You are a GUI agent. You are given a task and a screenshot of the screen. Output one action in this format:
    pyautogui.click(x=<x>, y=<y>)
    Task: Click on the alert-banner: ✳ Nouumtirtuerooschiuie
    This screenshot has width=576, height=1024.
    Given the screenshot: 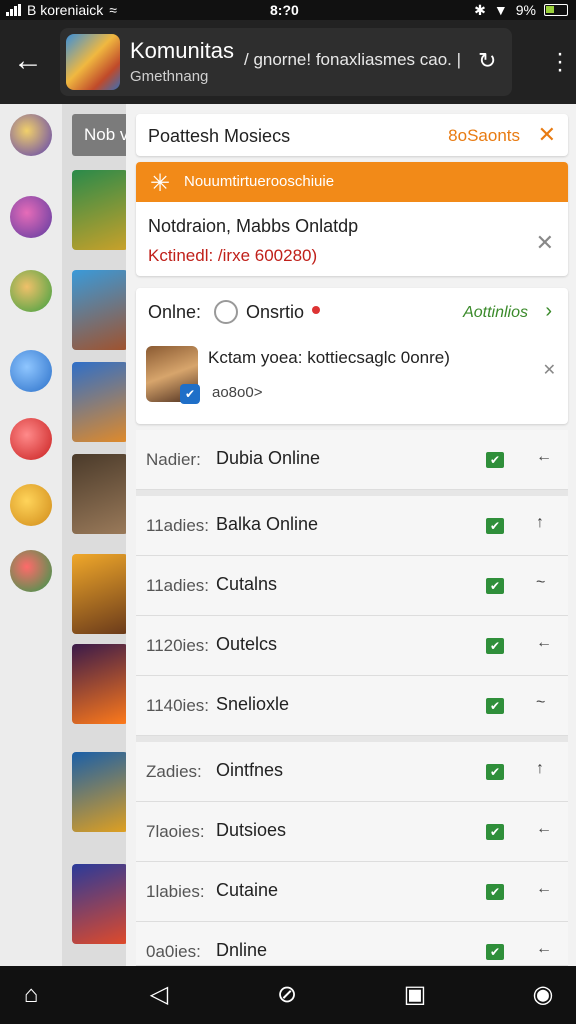 What is the action you would take?
    pyautogui.click(x=352, y=182)
    